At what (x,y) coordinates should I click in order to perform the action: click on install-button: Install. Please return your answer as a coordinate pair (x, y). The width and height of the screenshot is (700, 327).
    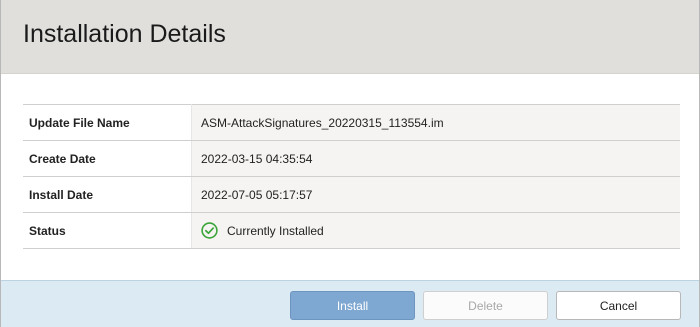
    Looking at the image, I should click on (352, 305).